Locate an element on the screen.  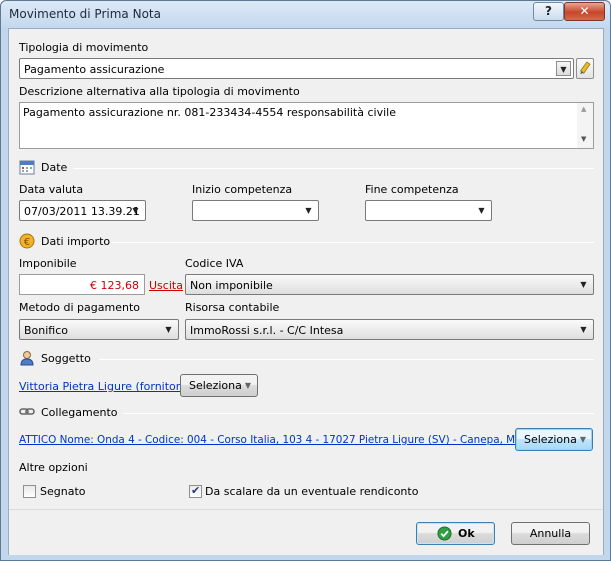
fine-competenza-picker: ▼ is located at coordinates (428, 210).